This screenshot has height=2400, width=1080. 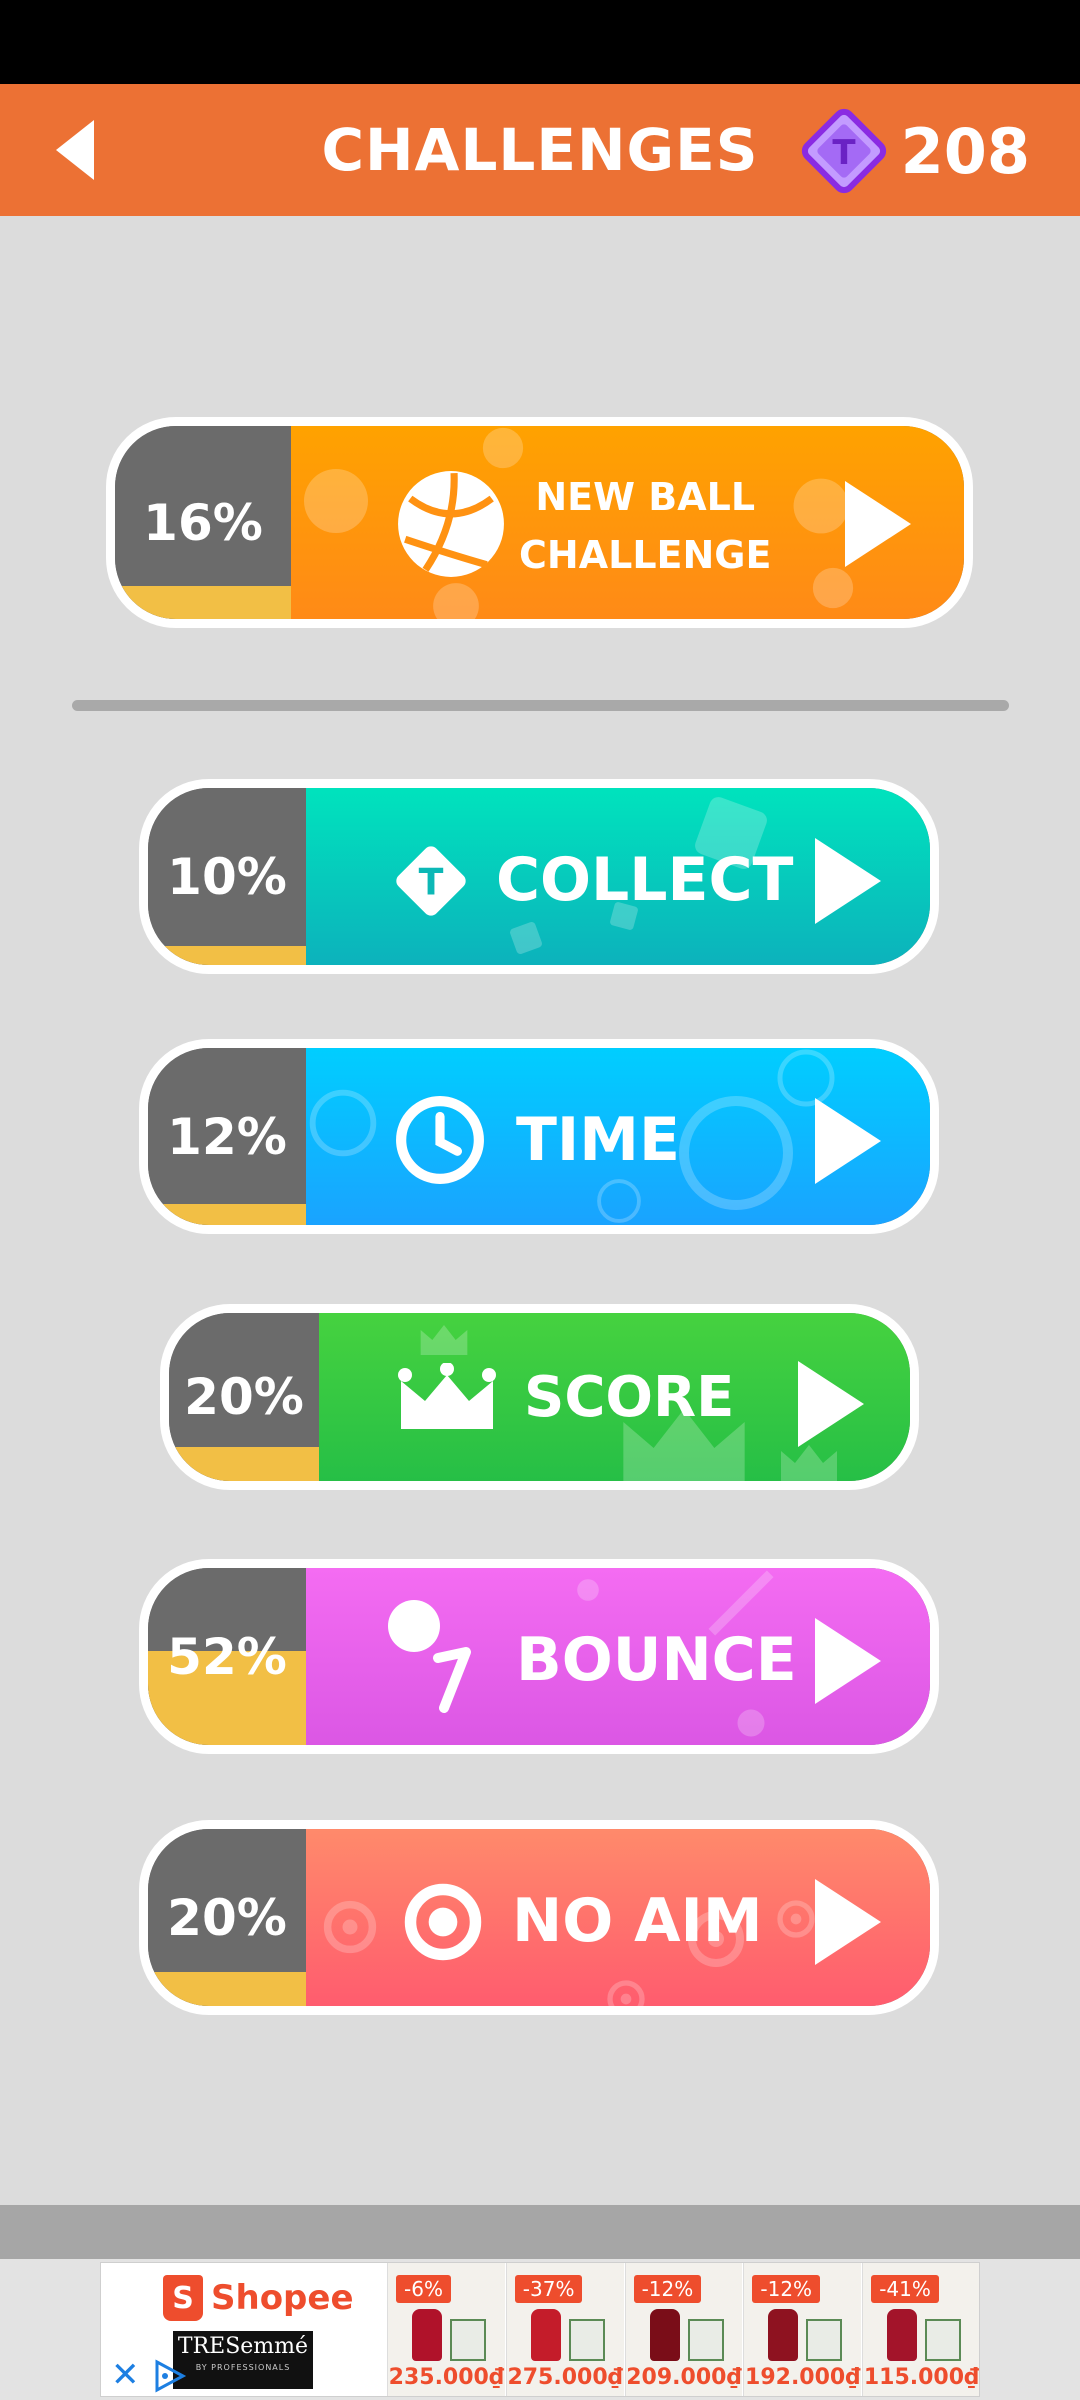 I want to click on shopee-bag-icon: S, so click(x=183, y=2298).